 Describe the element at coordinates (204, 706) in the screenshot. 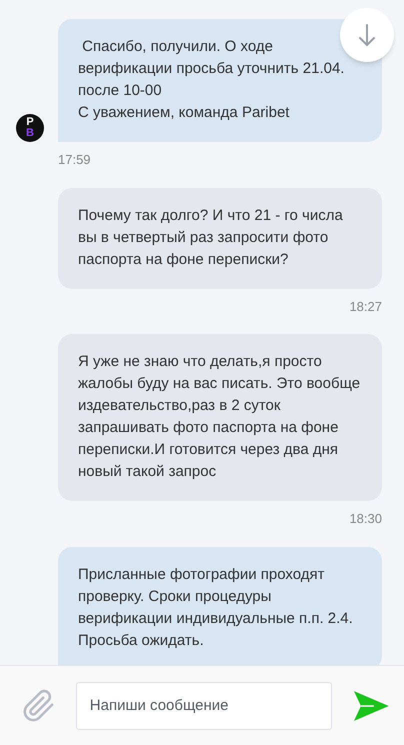

I see `message-input: Напиши сообщение` at that location.